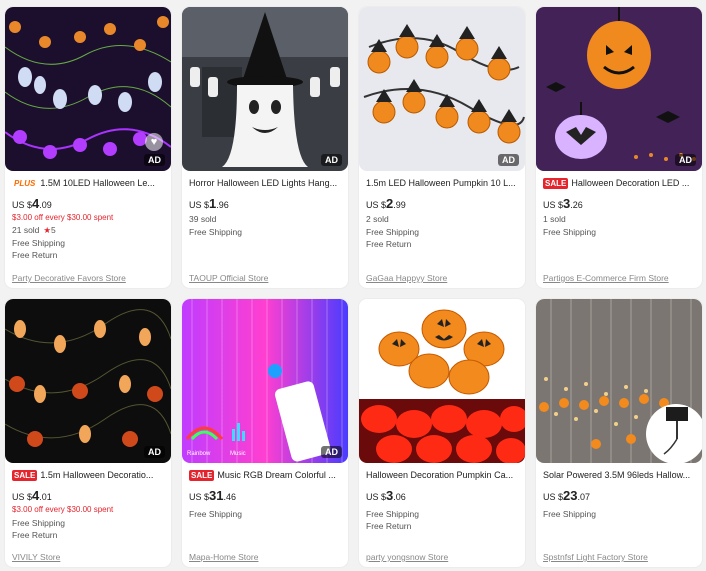 The image size is (706, 571). Describe the element at coordinates (265, 381) in the screenshot. I see `product-image: Rainbow Music AD` at that location.